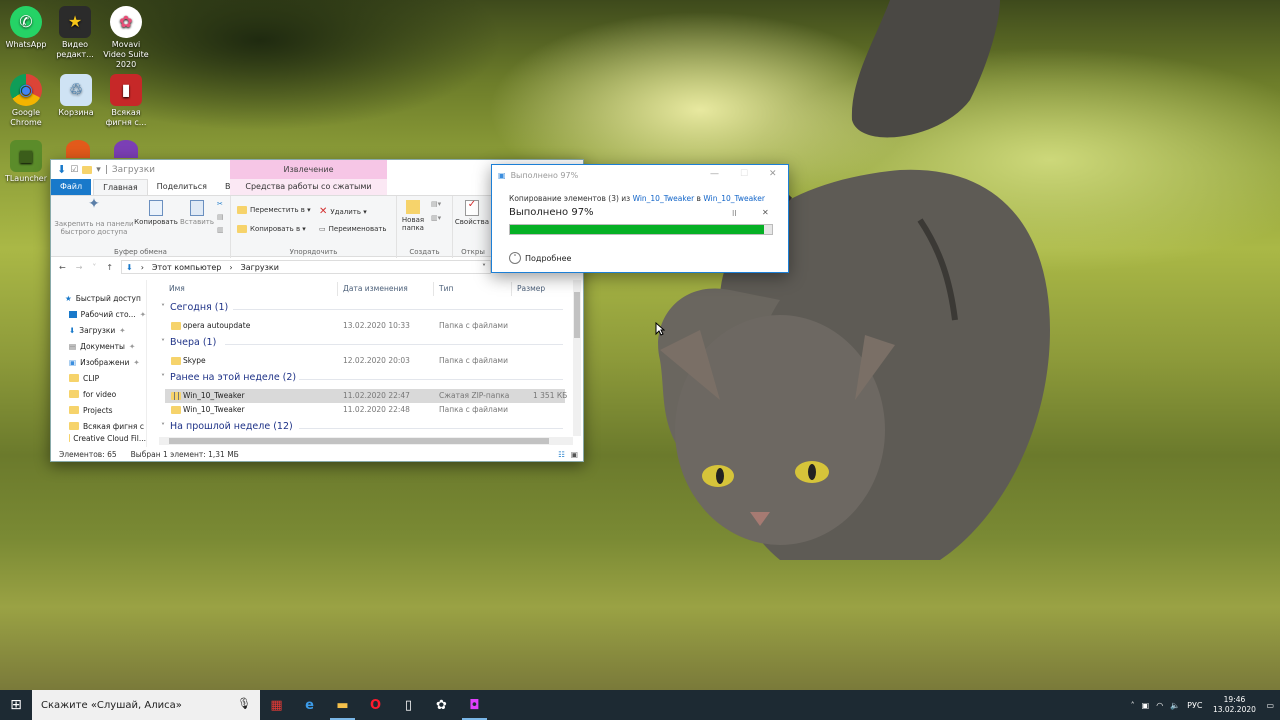  I want to click on movavi-icon: ✿, so click(441, 705).